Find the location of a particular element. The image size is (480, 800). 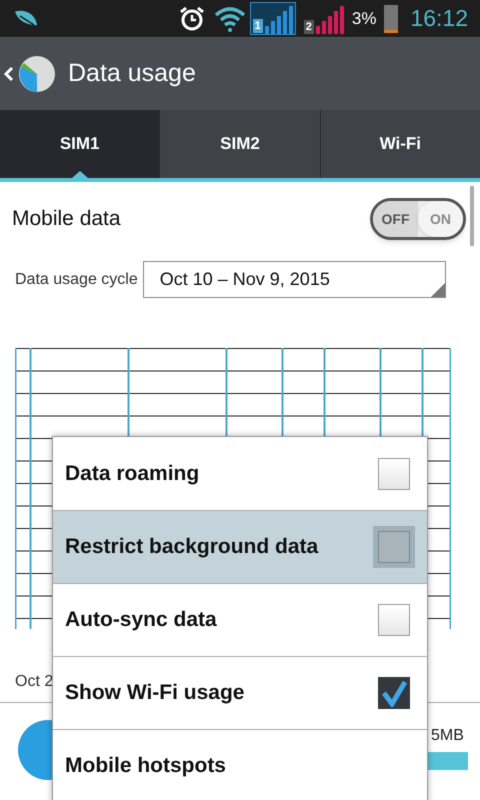

menu-item: Show Wi-Fi usage is located at coordinates (240, 692).